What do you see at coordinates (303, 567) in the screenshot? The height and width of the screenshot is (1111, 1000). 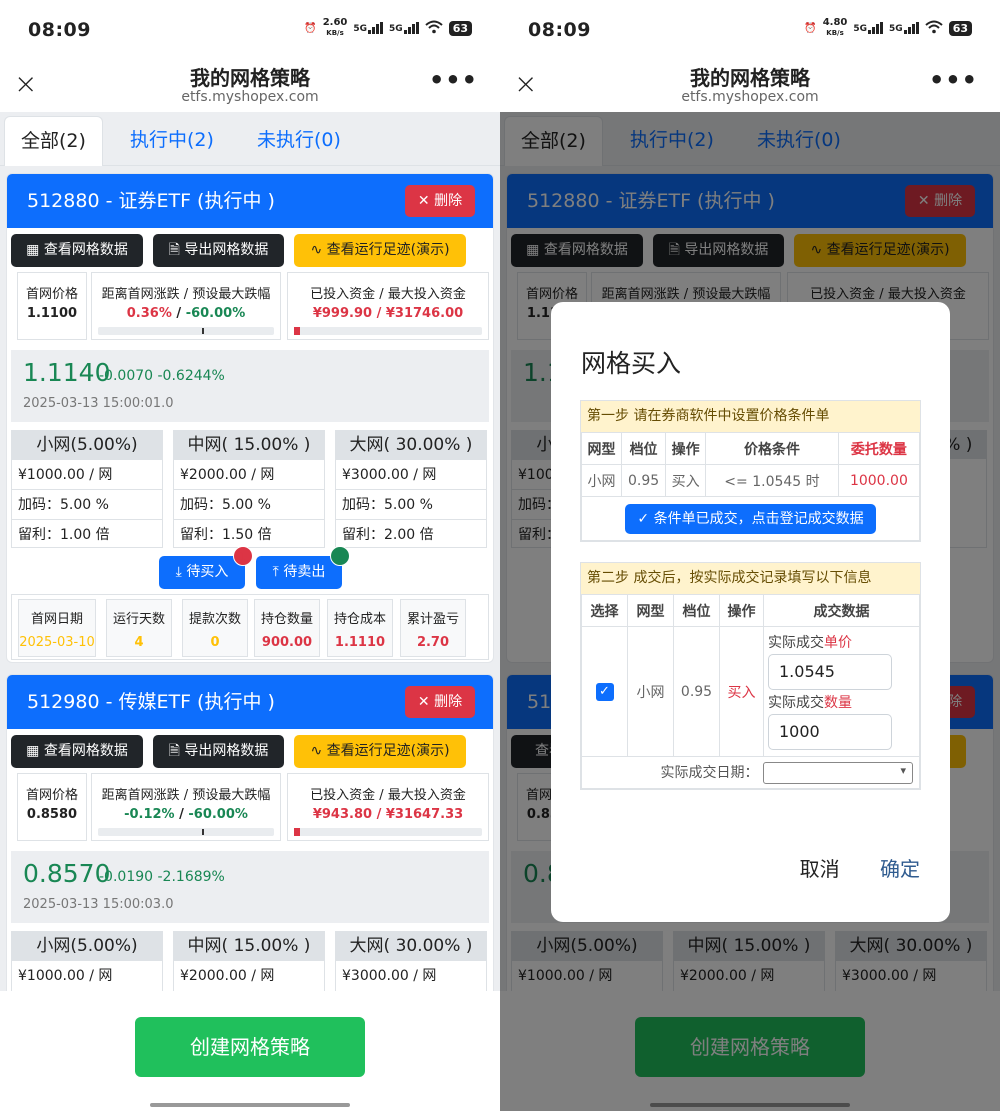 I see `pending-sell-button: ⤒ 待卖出 1` at bounding box center [303, 567].